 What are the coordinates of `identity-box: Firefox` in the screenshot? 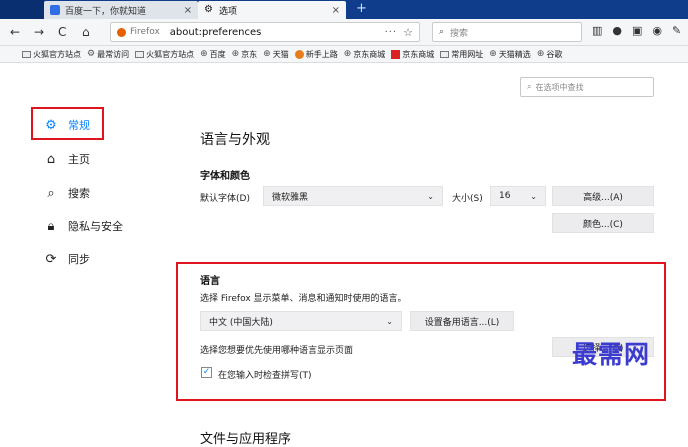 It's located at (138, 32).